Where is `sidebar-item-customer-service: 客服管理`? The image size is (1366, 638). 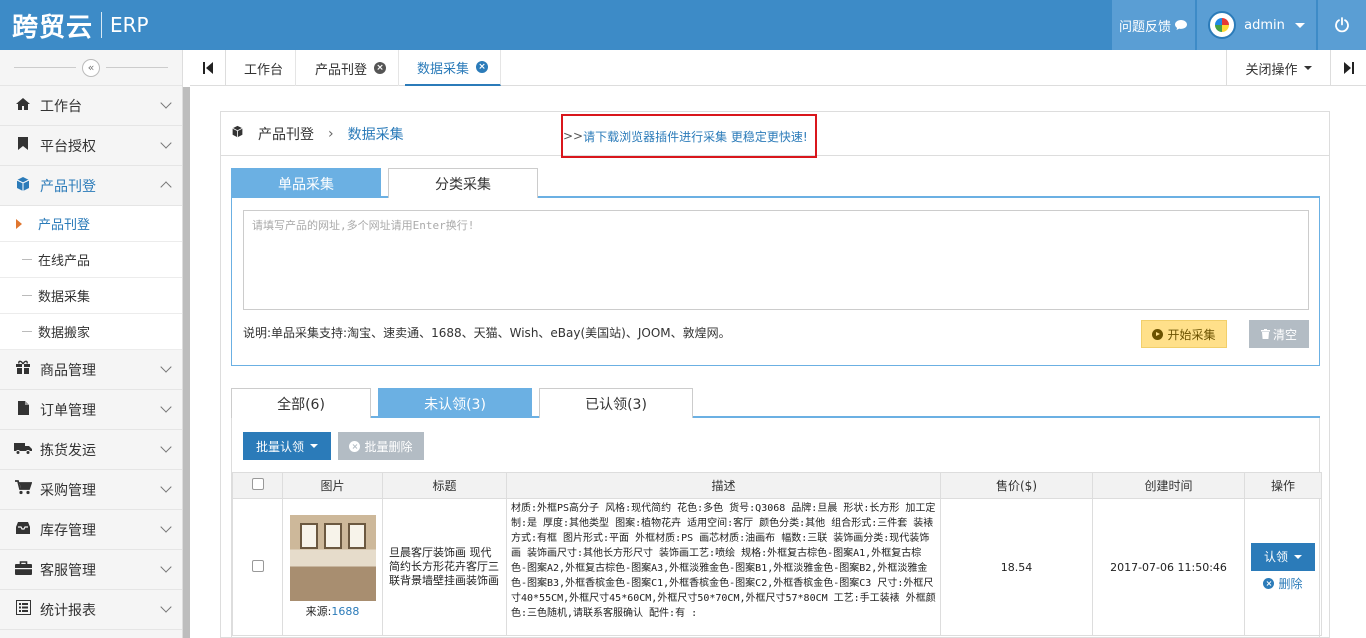
sidebar-item-customer-service: 客服管理 is located at coordinates (91, 570).